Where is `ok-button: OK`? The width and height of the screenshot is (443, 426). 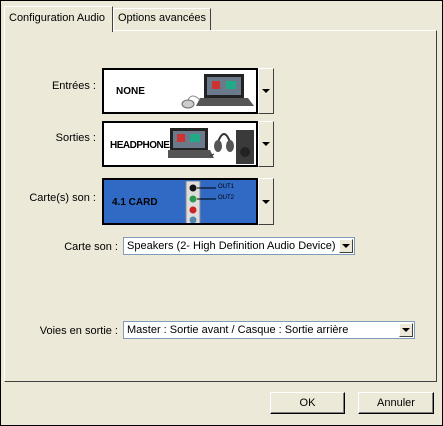 ok-button: OK is located at coordinates (307, 403).